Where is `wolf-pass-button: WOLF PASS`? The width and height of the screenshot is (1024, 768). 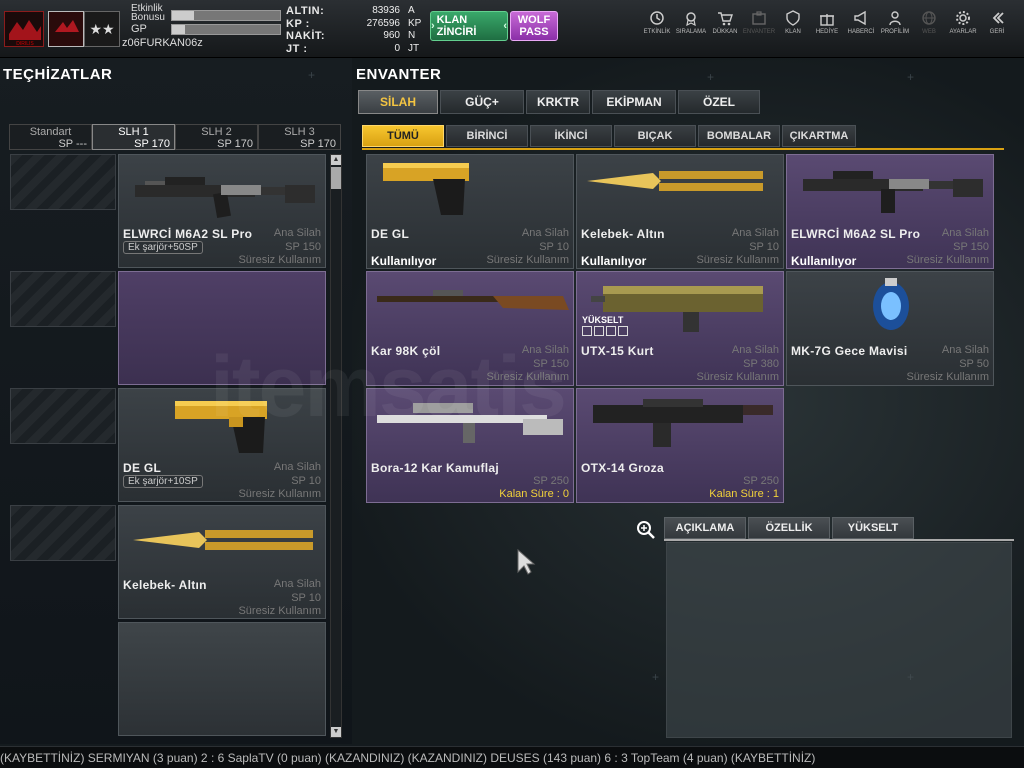 wolf-pass-button: WOLF PASS is located at coordinates (534, 26).